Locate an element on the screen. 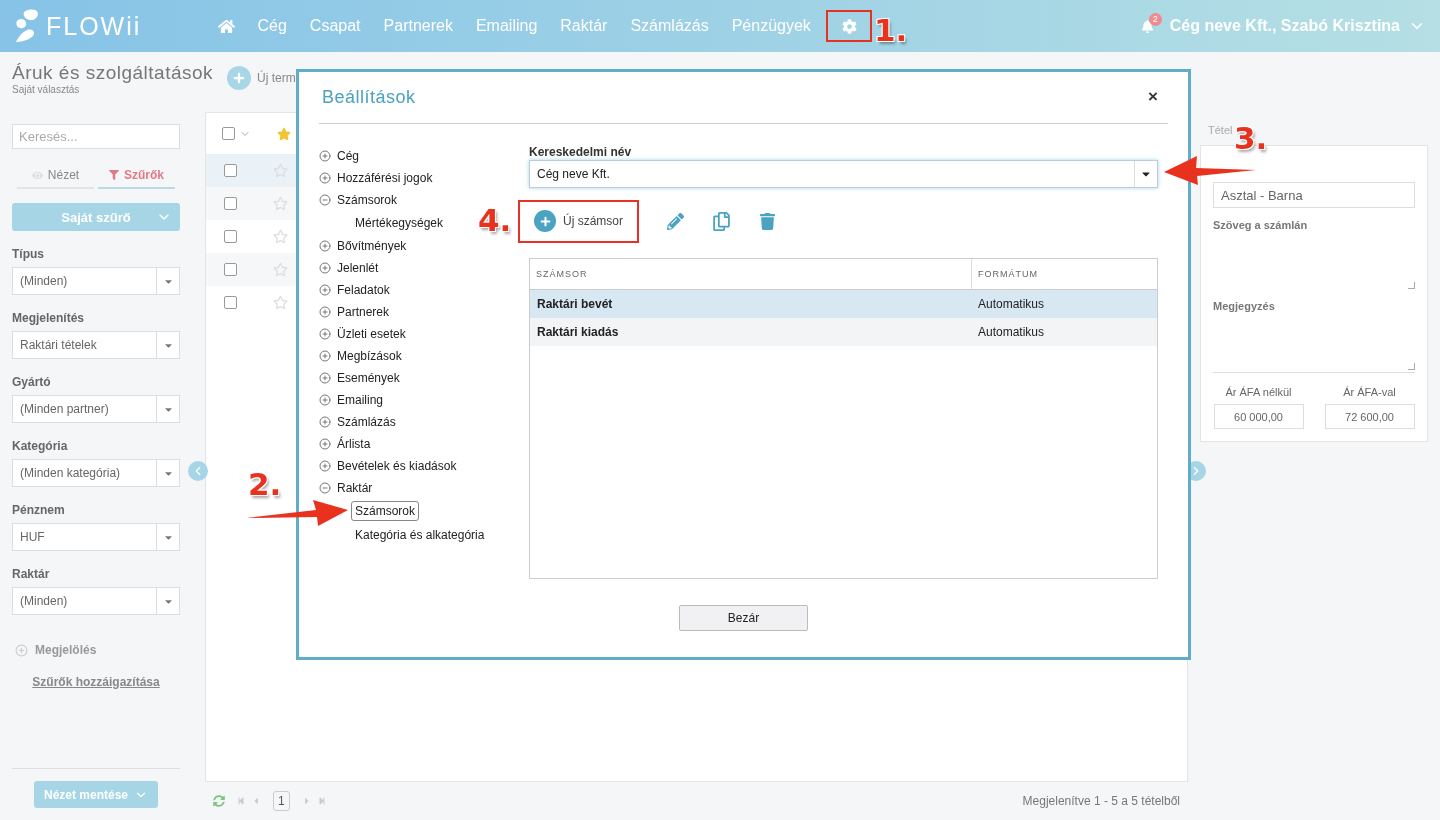 This screenshot has height=820, width=1440. field-label: Kereskedelmi név is located at coordinates (581, 151).